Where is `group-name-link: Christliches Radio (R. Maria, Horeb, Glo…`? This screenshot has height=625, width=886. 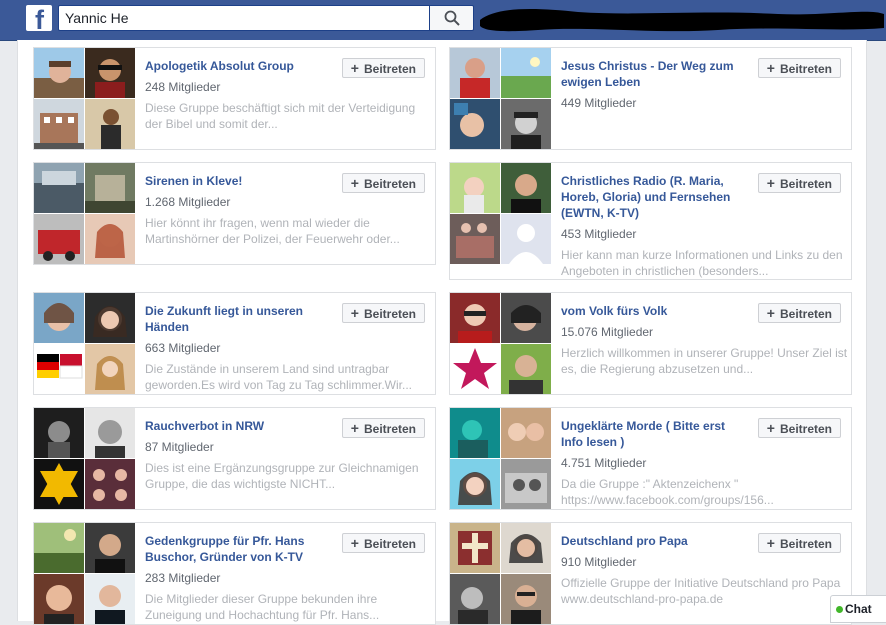
group-name-link: Christliches Radio (R. Maria, Horeb, Glo… is located at coordinates (651, 197).